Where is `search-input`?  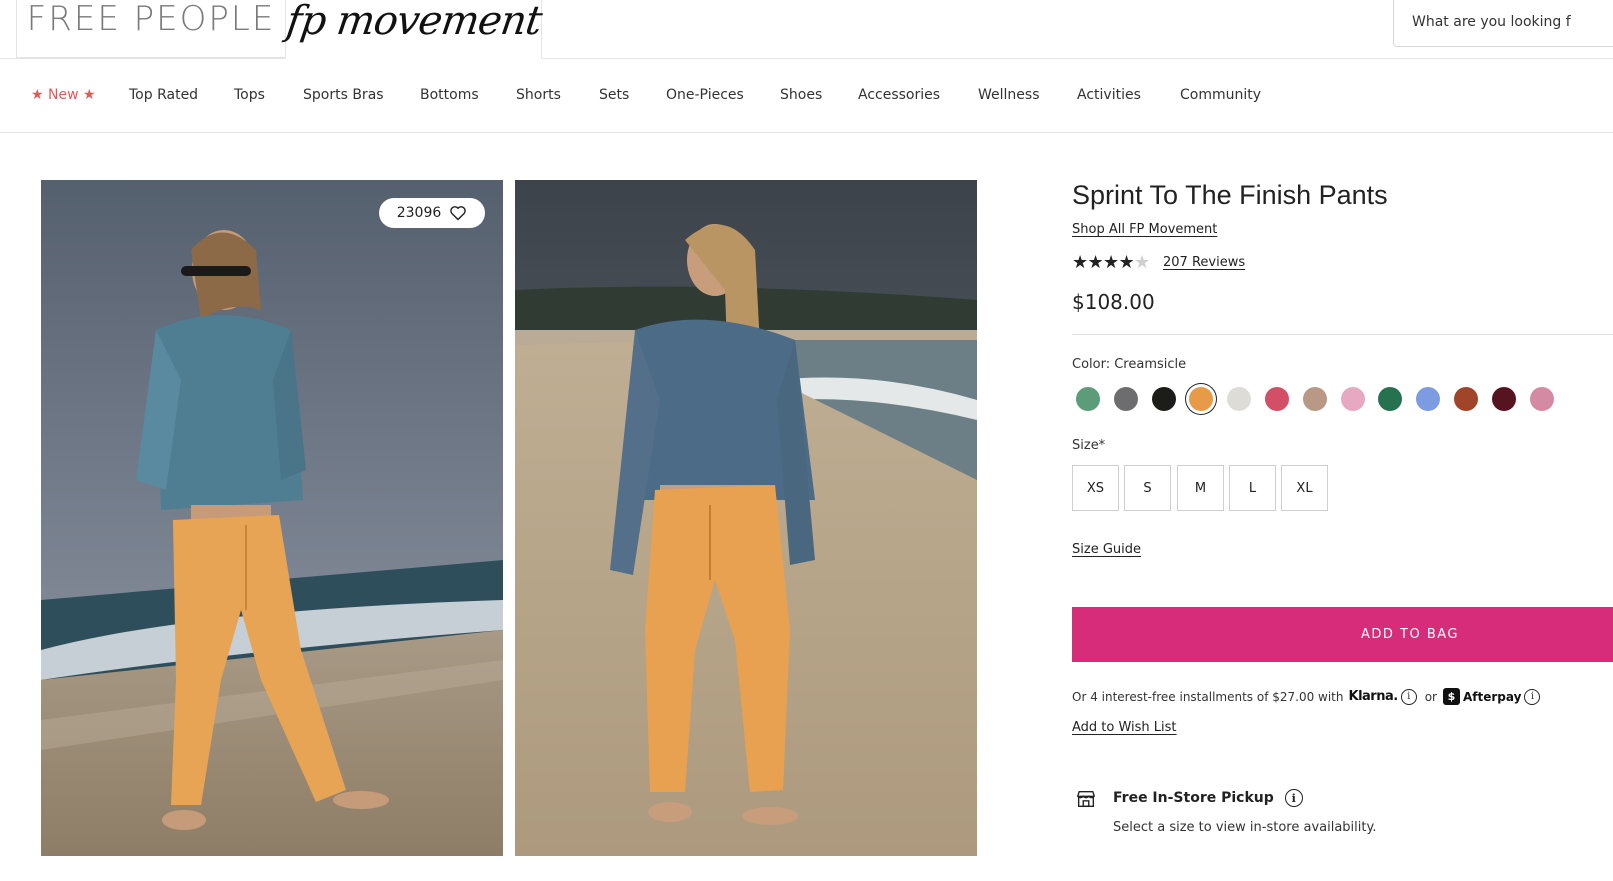
search-input is located at coordinates (1512, 21).